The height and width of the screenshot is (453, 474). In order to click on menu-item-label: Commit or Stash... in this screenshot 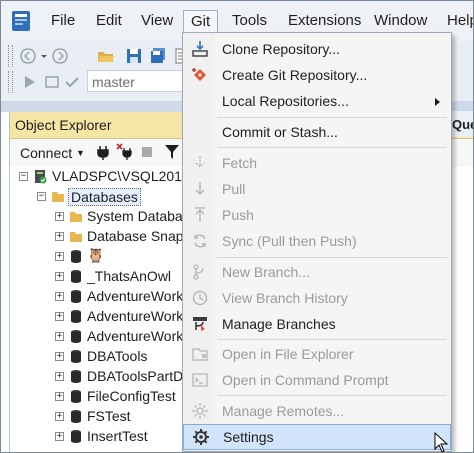, I will do `click(280, 132)`.